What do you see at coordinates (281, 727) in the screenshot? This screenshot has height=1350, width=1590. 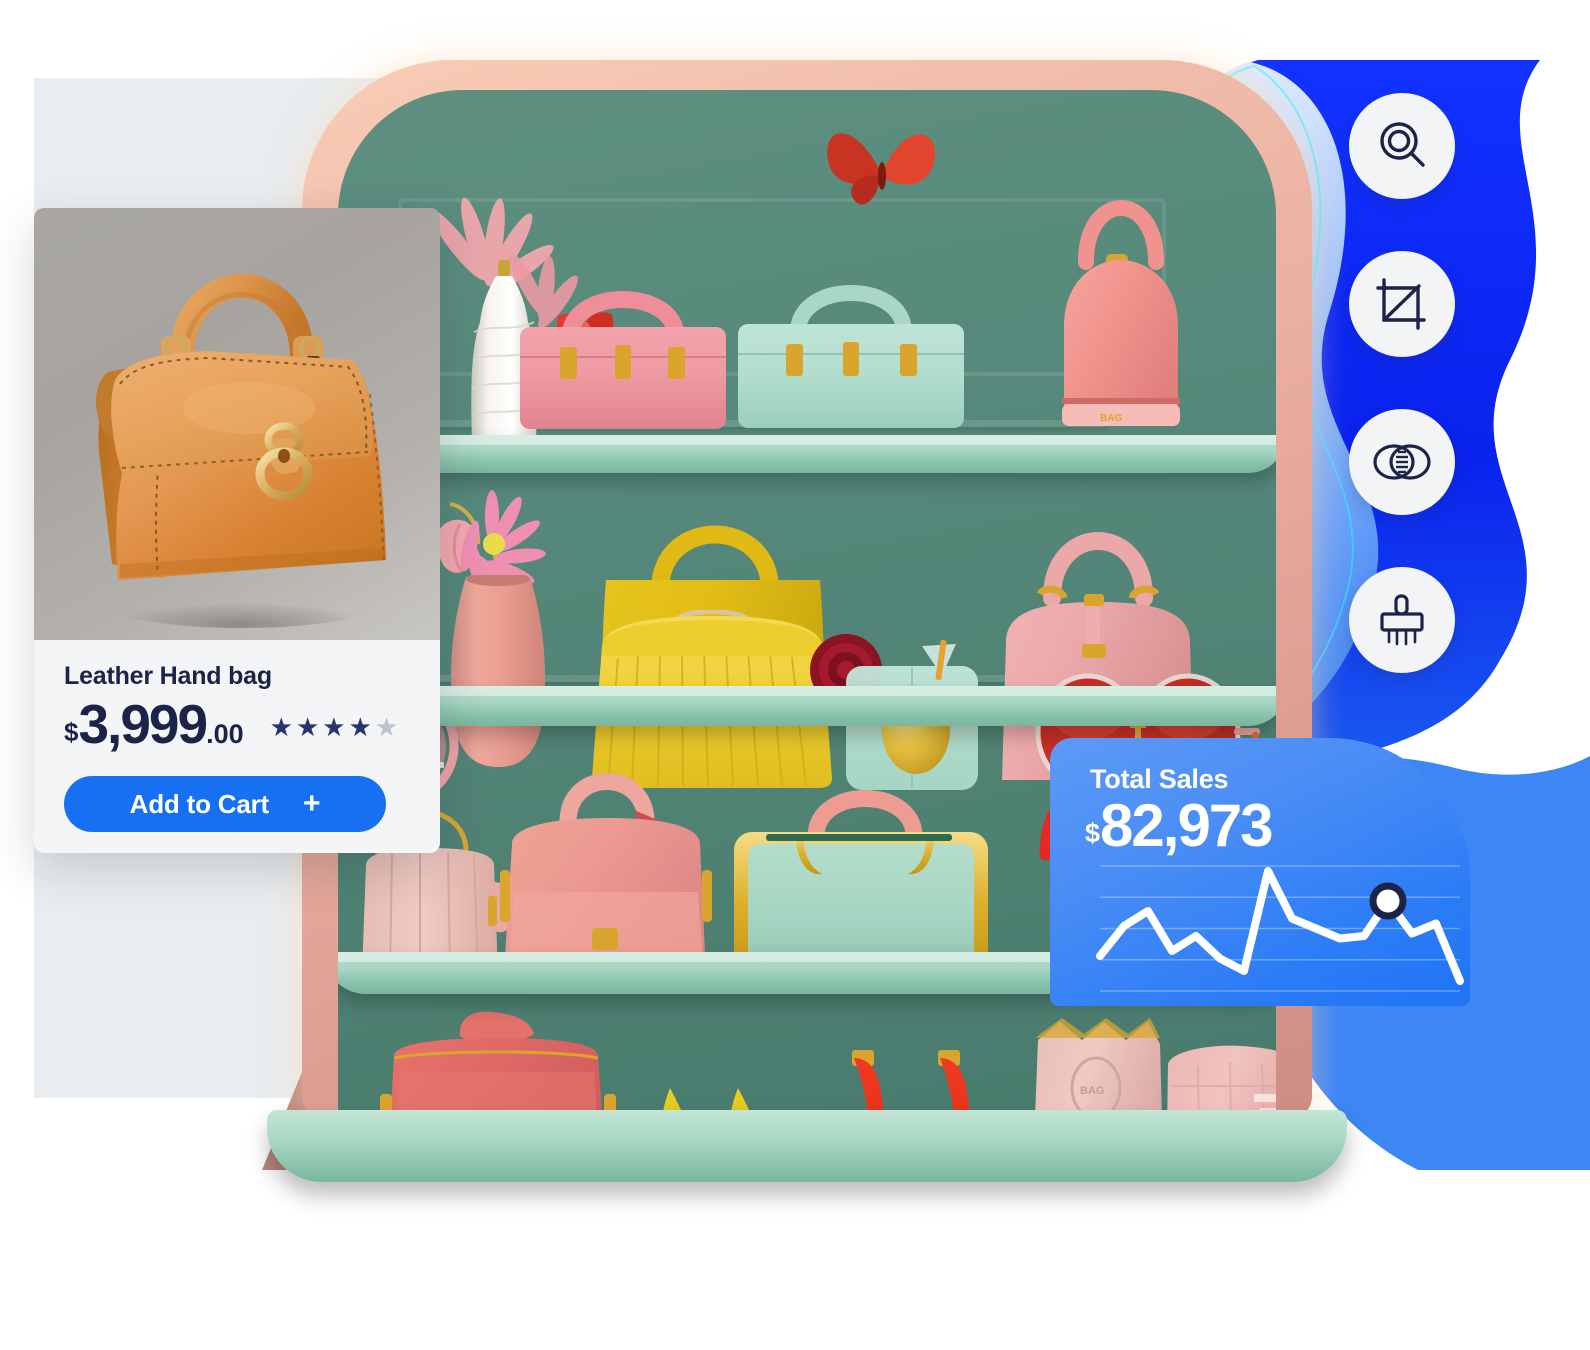 I see `star-filled-1: ★` at bounding box center [281, 727].